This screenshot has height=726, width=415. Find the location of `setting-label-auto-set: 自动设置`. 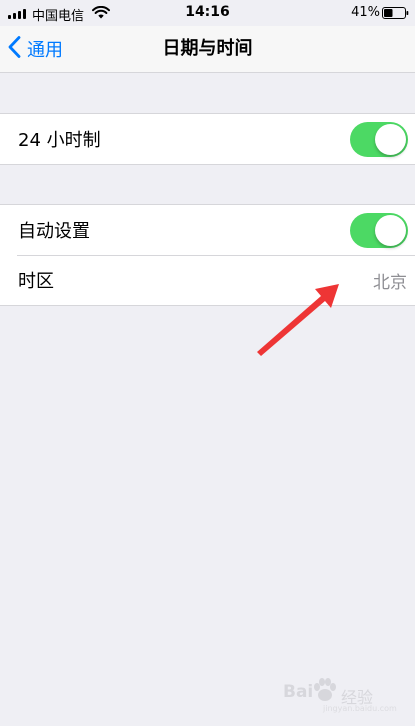

setting-label-auto-set: 自动设置 is located at coordinates (54, 231).